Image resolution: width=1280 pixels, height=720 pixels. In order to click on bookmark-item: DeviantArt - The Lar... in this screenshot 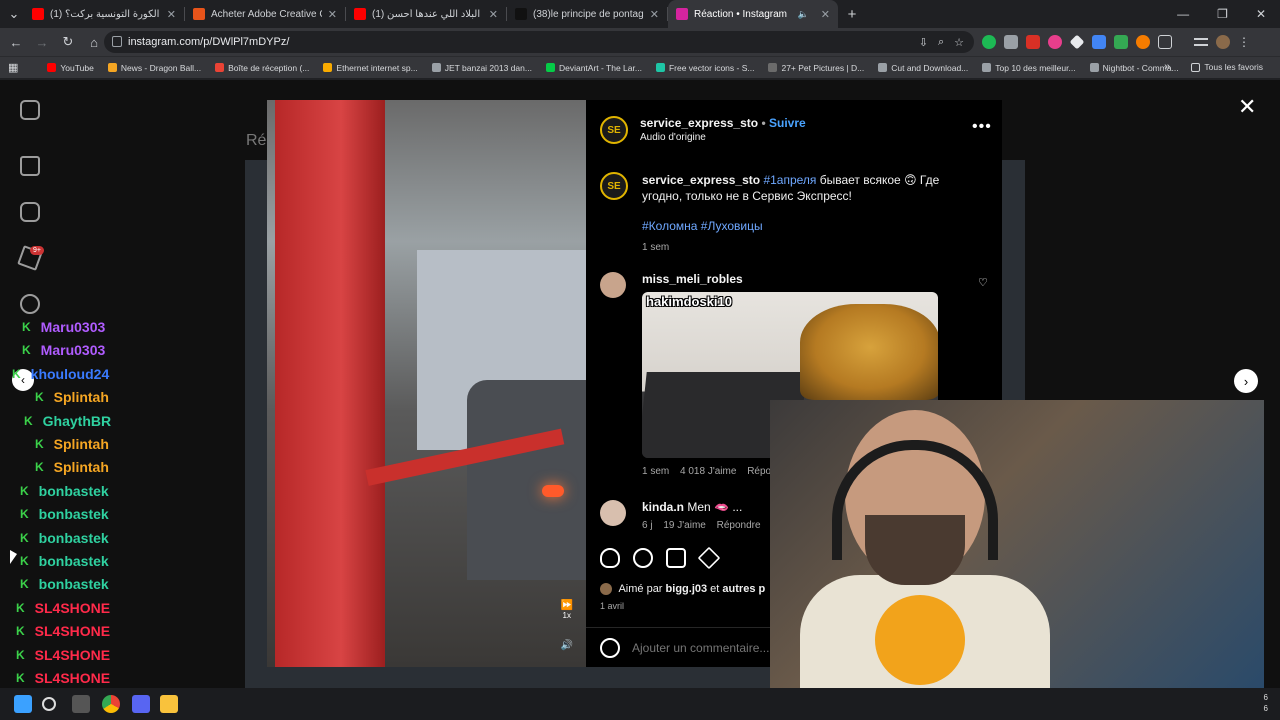, I will do `click(594, 68)`.